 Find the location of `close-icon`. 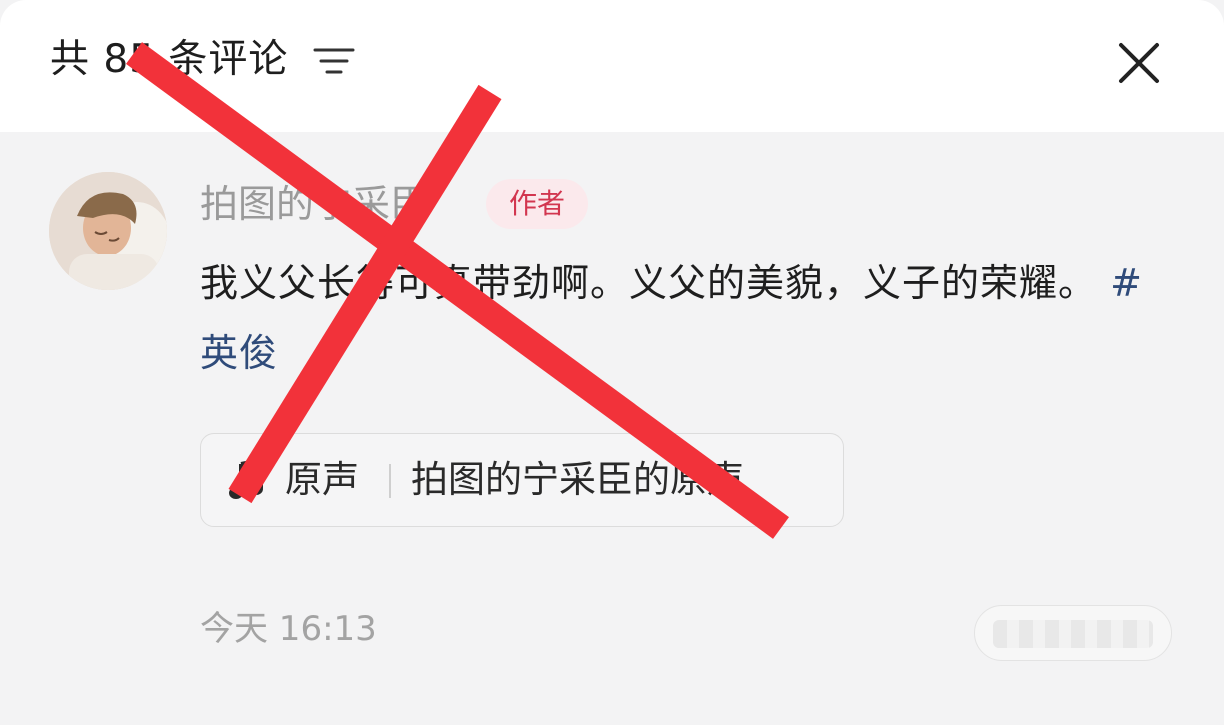

close-icon is located at coordinates (1139, 63).